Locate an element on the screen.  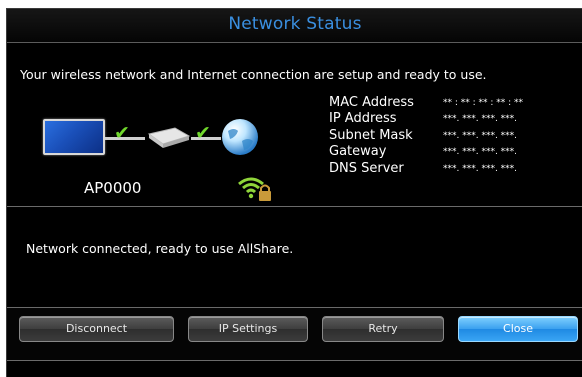
wifi-lock-icon is located at coordinates (254, 189).